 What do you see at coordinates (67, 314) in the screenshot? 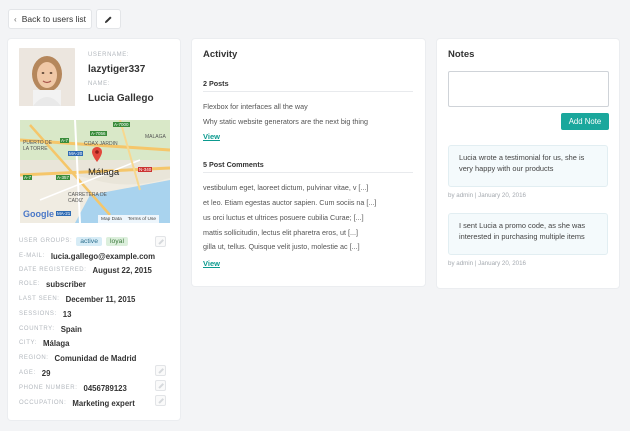
I see `field-value: 13` at bounding box center [67, 314].